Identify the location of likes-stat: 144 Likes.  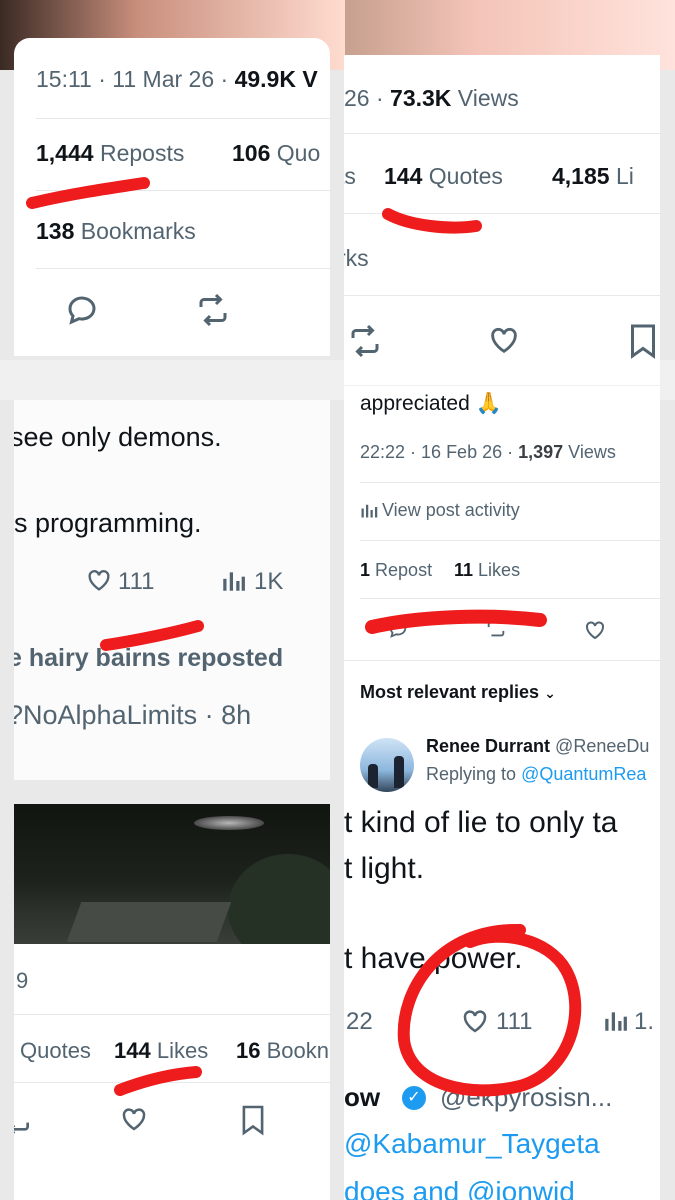
(161, 1051).